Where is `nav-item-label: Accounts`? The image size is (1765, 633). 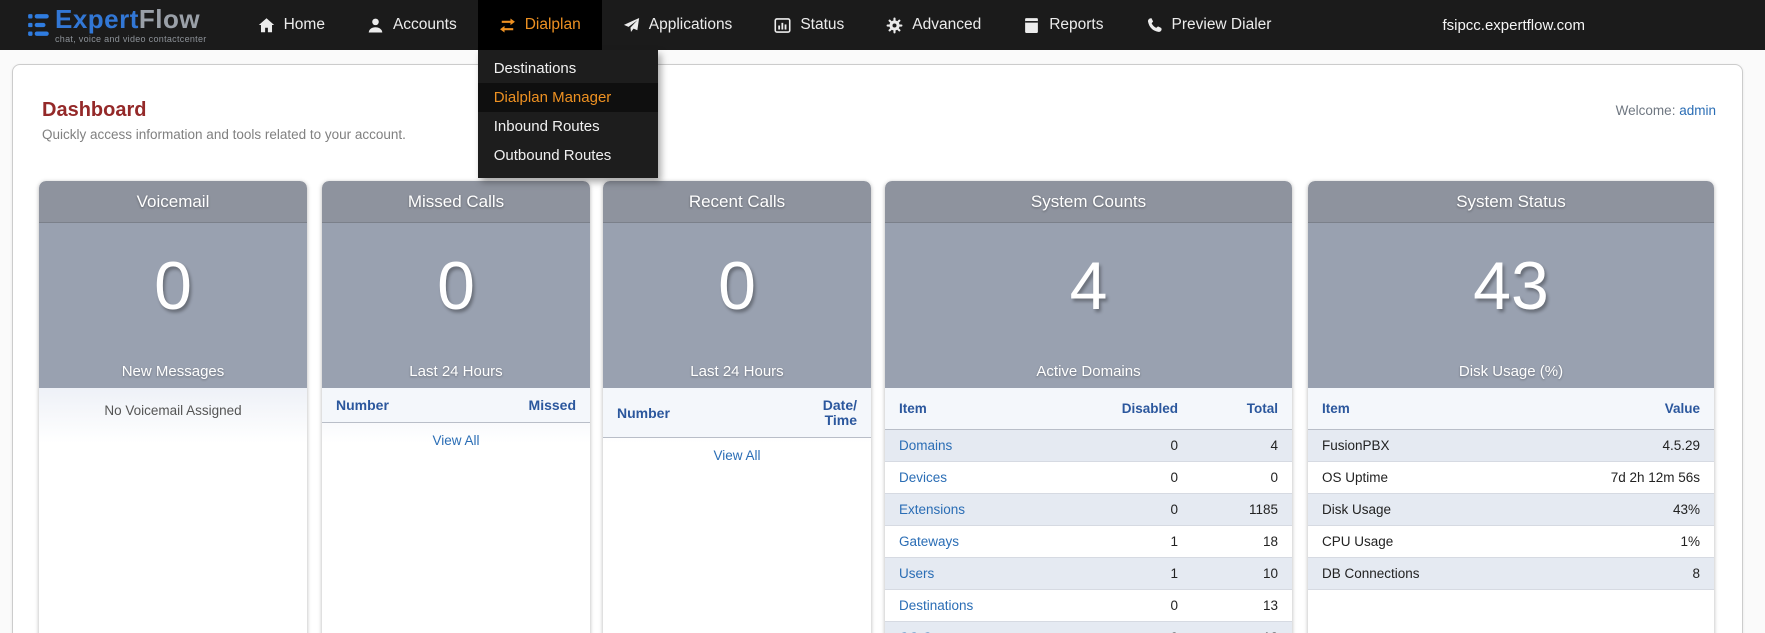
nav-item-label: Accounts is located at coordinates (424, 24).